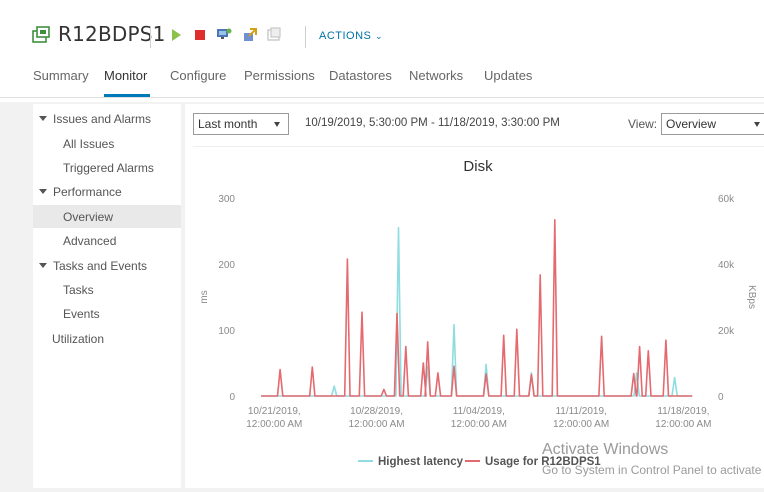  Describe the element at coordinates (683, 411) in the screenshot. I see `x-tick-label: 11/18/2019,` at that location.